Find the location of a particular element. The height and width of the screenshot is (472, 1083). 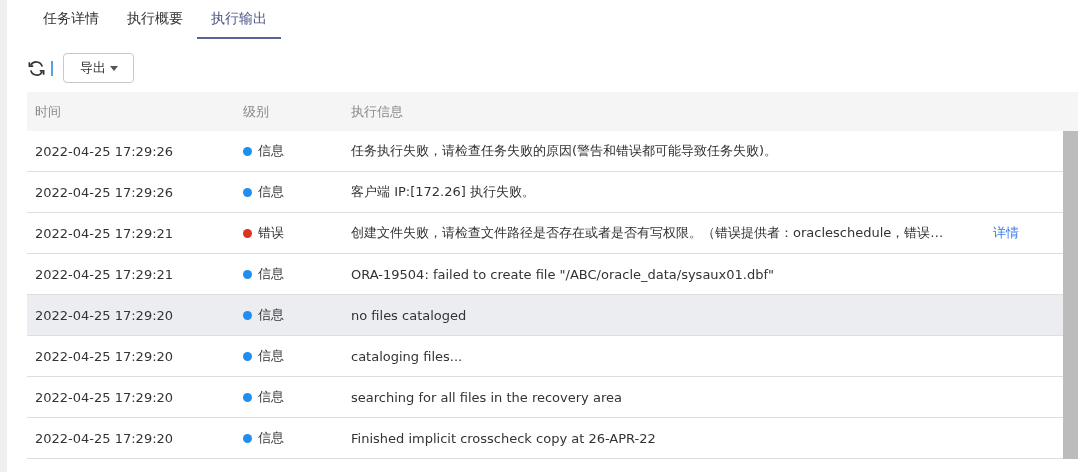

scrollbar is located at coordinates (1070, 295).